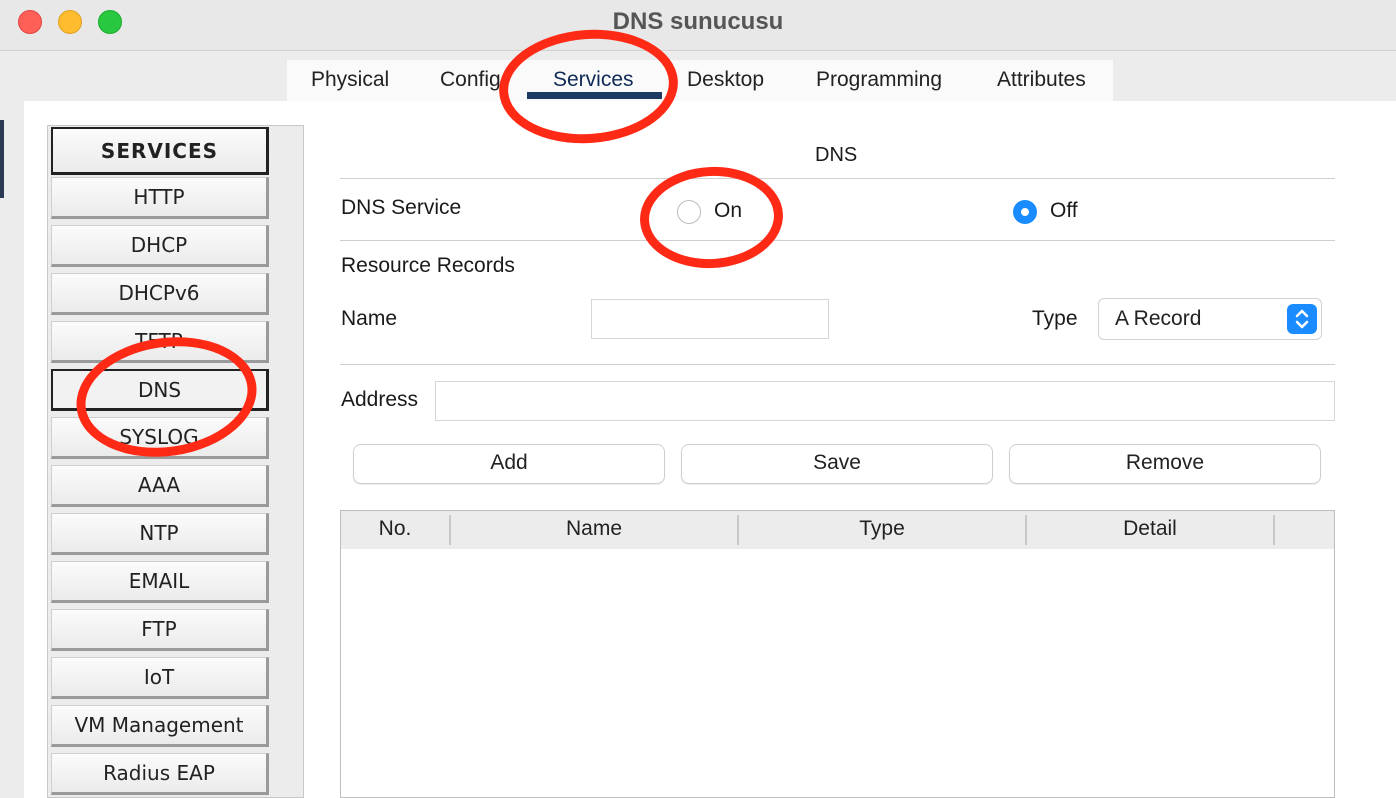 This screenshot has width=1396, height=798. I want to click on column-header-no: No., so click(395, 529).